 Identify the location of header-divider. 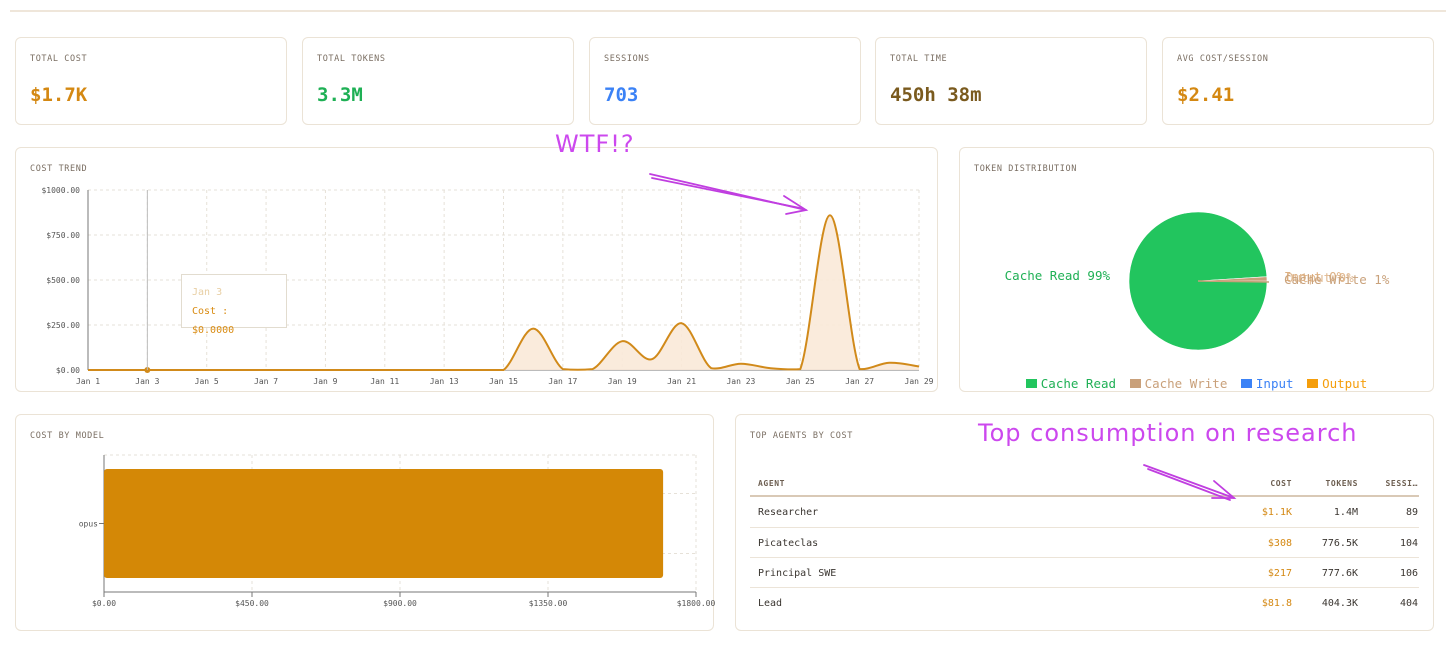
(728, 11).